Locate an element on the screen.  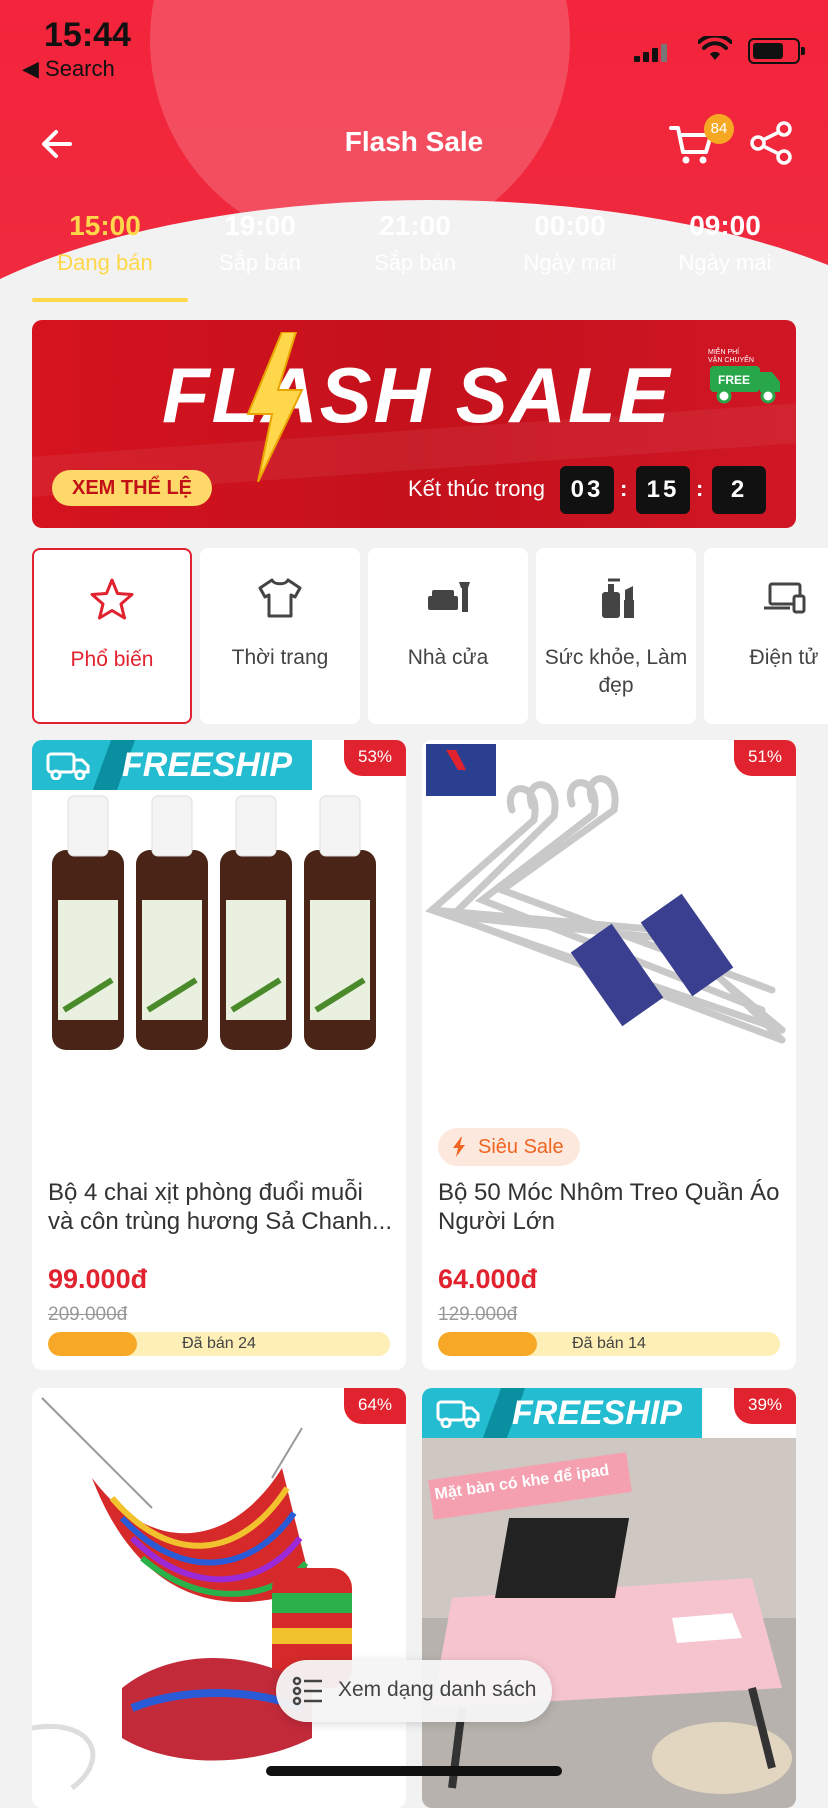
svg-text: FREE is located at coordinates (734, 380).